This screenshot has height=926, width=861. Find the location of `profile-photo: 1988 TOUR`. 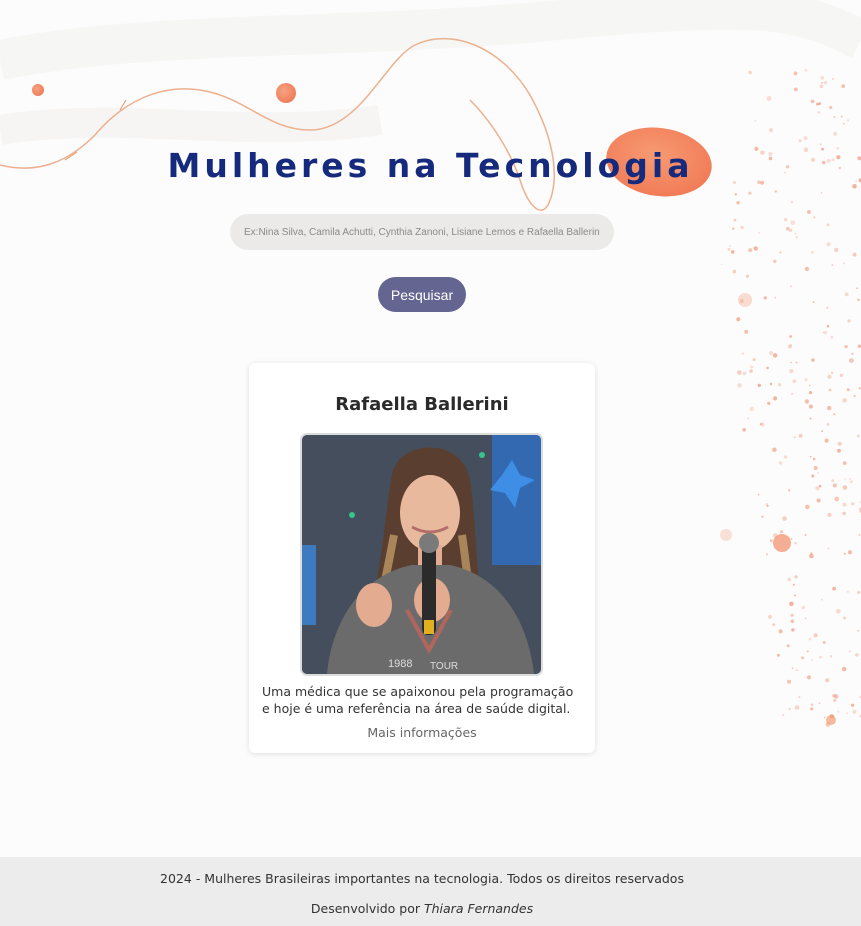

profile-photo: 1988 TOUR is located at coordinates (421, 554).